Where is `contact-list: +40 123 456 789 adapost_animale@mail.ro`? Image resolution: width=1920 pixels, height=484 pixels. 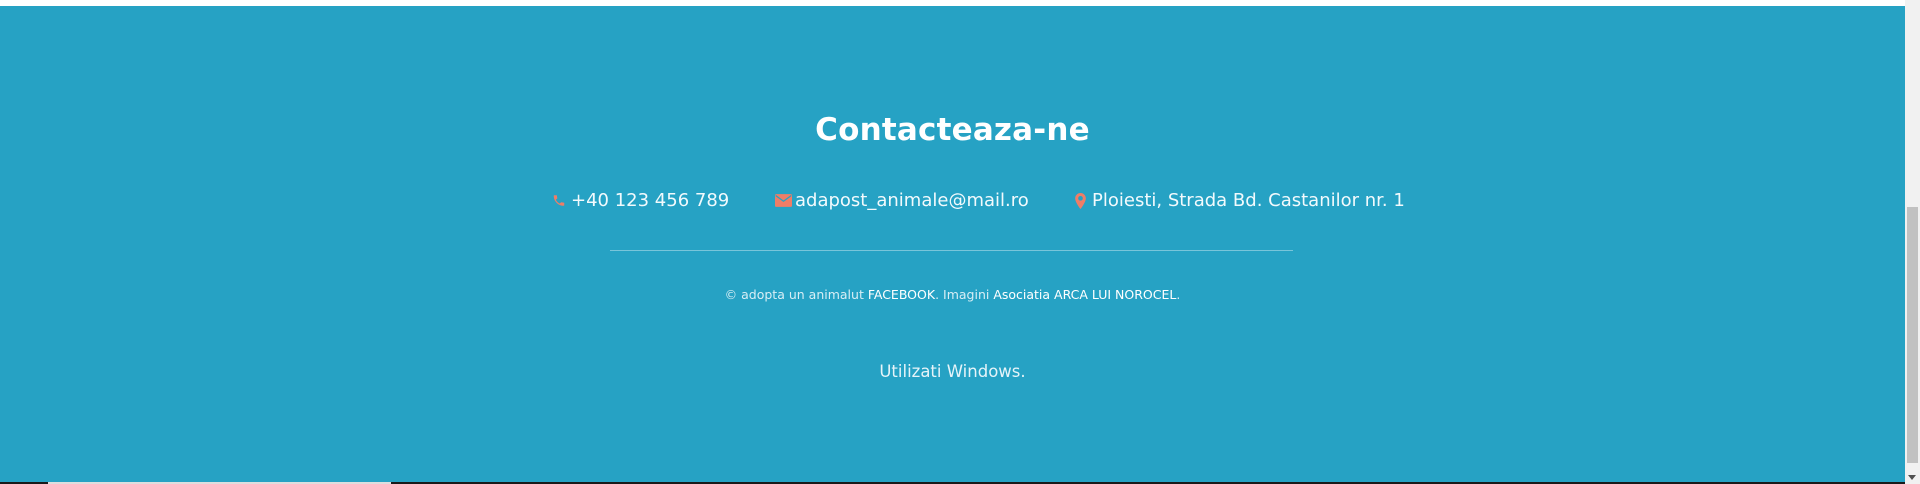
contact-list: +40 123 456 789 adapost_animale@mail.ro is located at coordinates (952, 204).